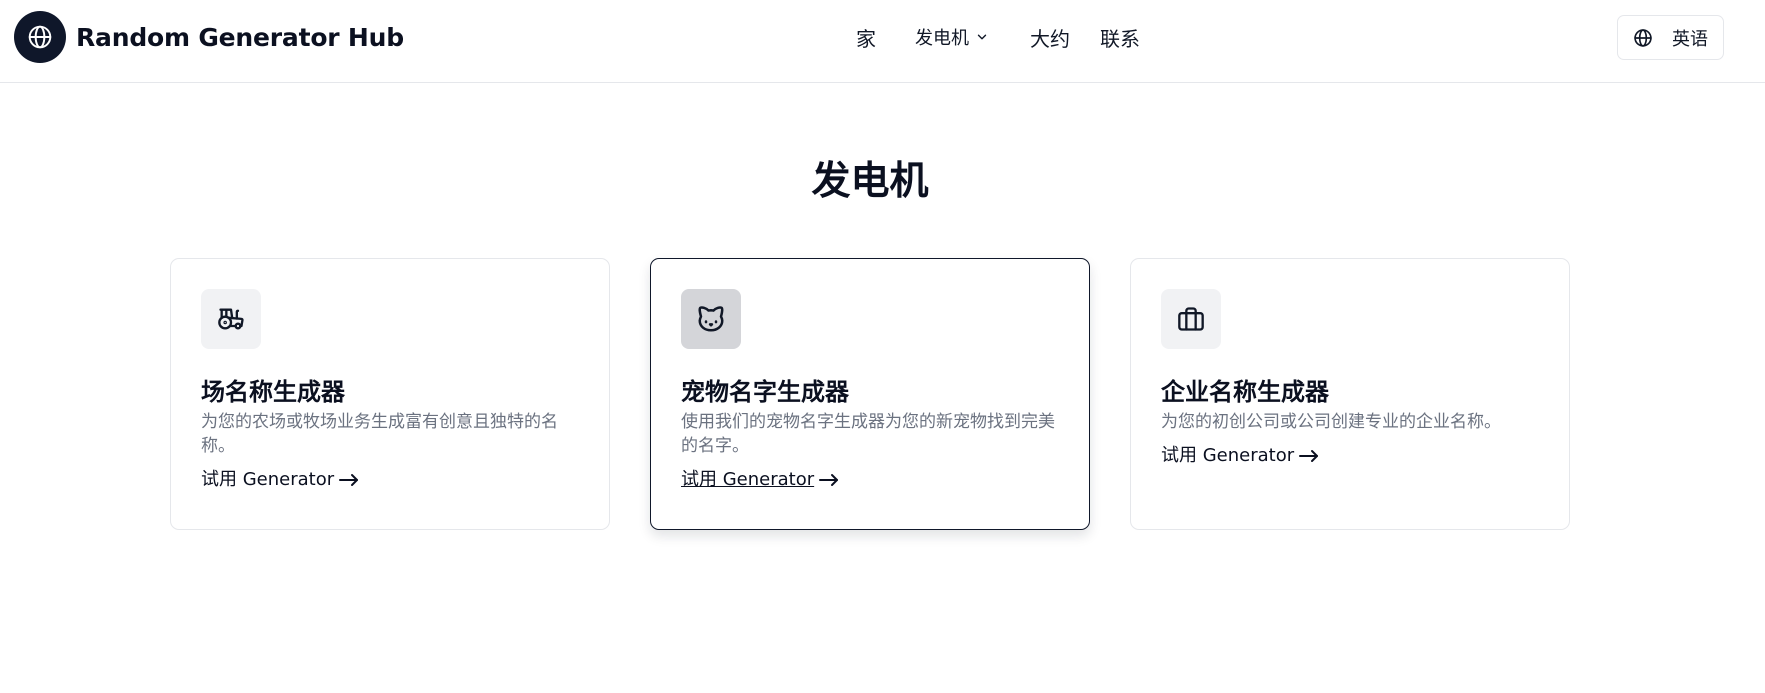 Image resolution: width=1765 pixels, height=693 pixels. I want to click on cat-icon, so click(711, 319).